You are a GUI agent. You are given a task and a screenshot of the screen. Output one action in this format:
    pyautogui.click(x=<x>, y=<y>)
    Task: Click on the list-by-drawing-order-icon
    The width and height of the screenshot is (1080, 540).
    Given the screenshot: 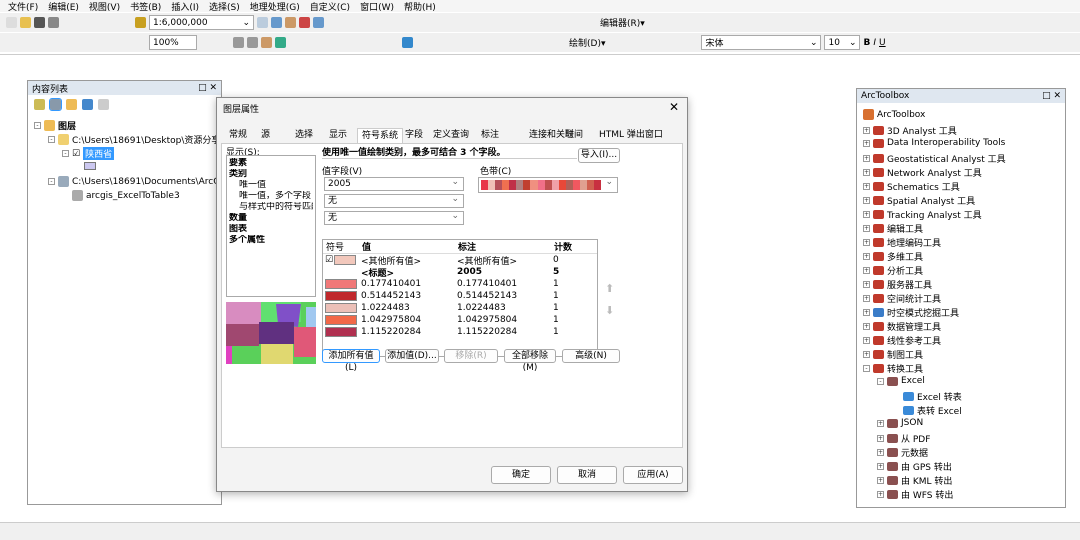 What is the action you would take?
    pyautogui.click(x=39, y=104)
    